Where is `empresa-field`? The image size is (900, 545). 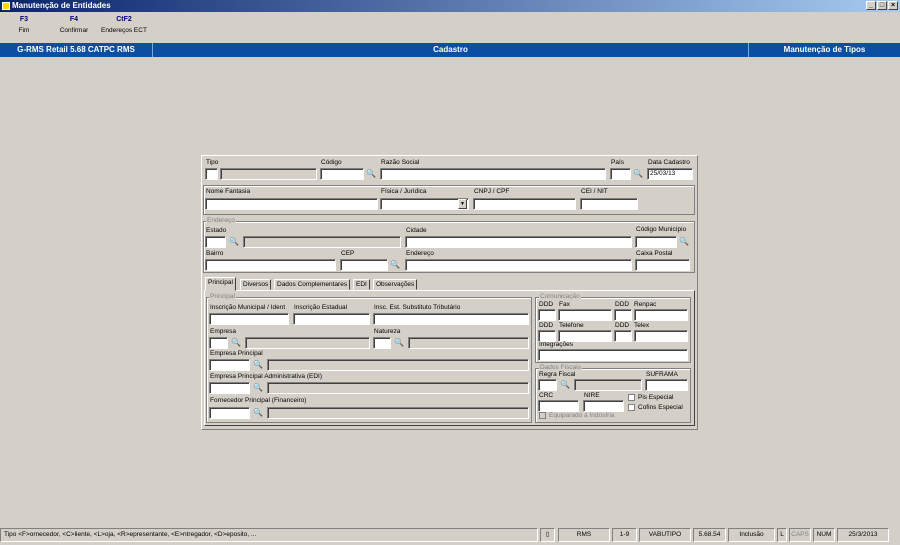
empresa-field is located at coordinates (218, 343).